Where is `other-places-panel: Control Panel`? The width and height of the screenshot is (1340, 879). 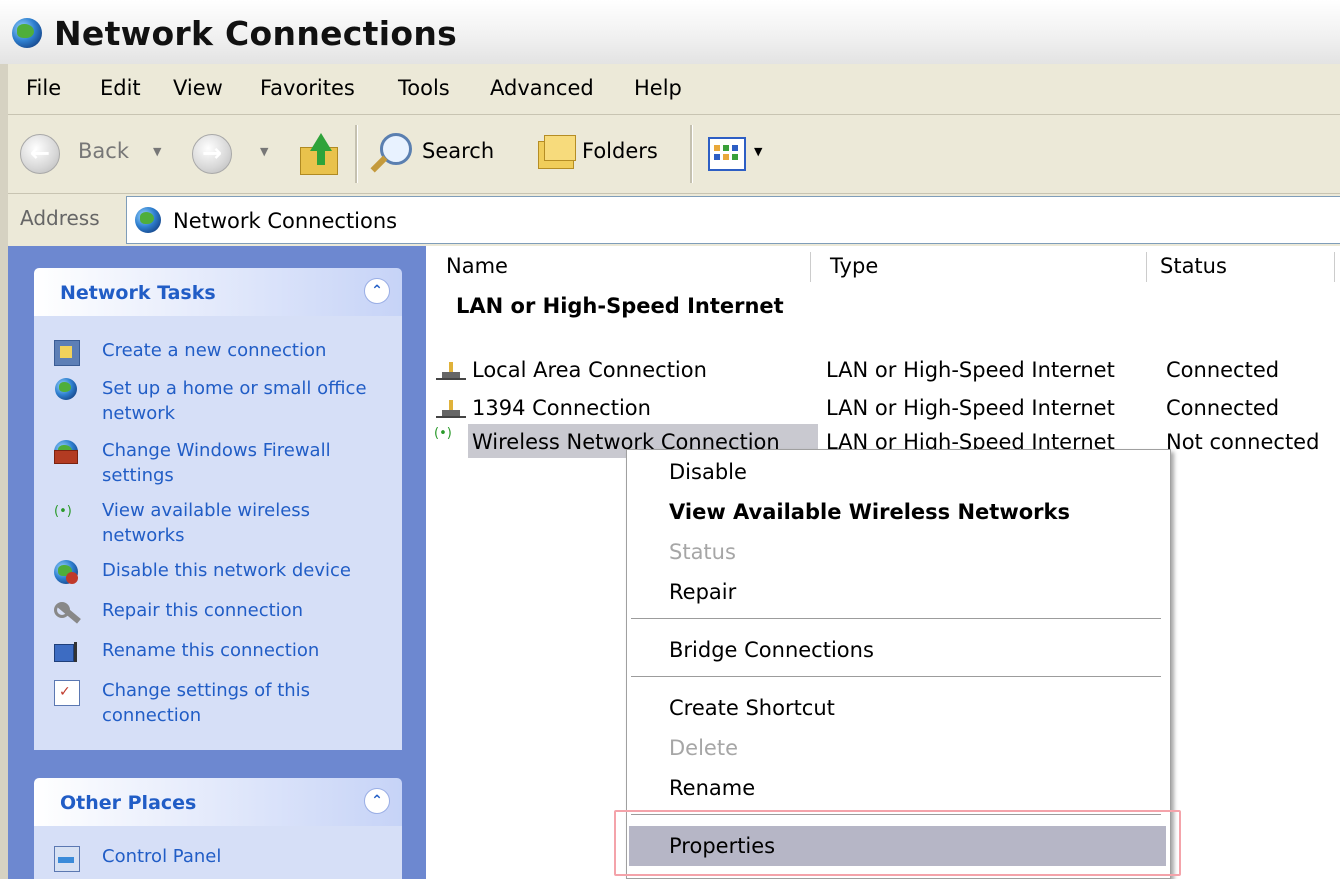 other-places-panel: Control Panel is located at coordinates (218, 852).